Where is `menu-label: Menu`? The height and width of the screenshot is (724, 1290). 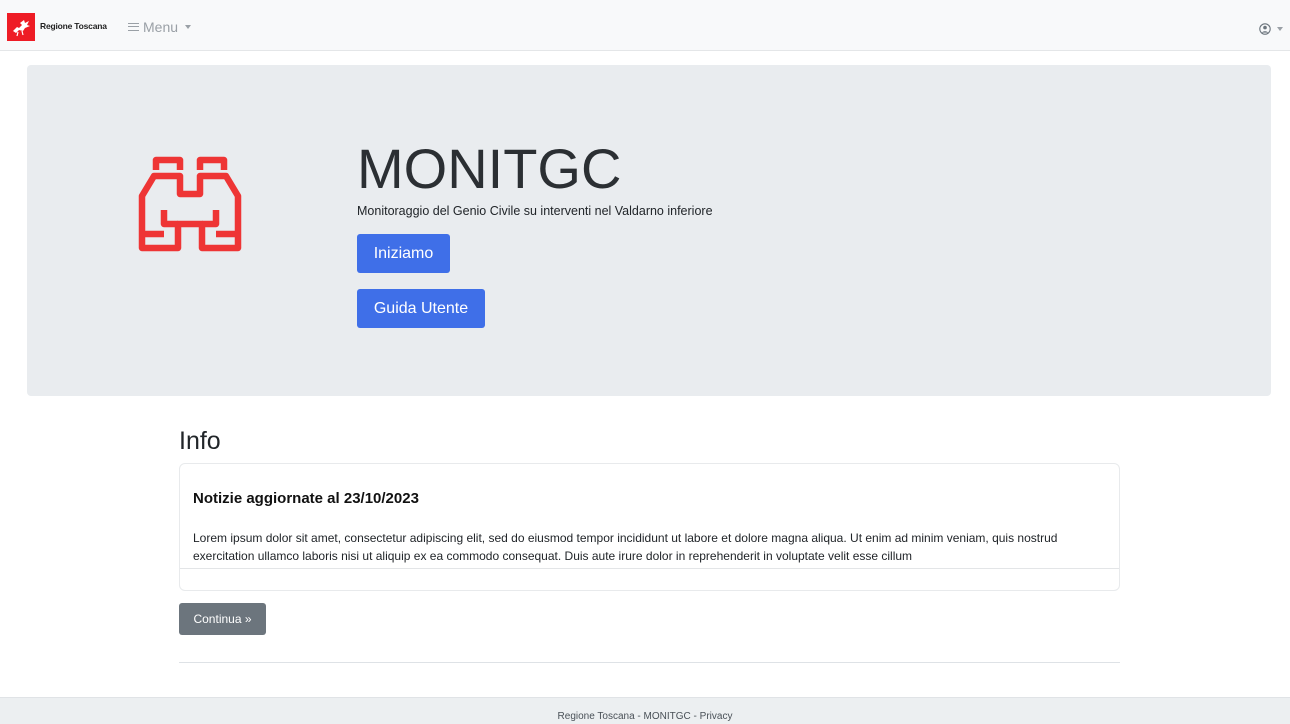
menu-label: Menu is located at coordinates (161, 27).